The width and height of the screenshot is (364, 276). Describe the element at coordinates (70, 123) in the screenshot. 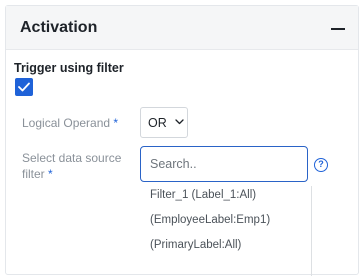

I see `logical-operand-label: Logical Operand *` at that location.